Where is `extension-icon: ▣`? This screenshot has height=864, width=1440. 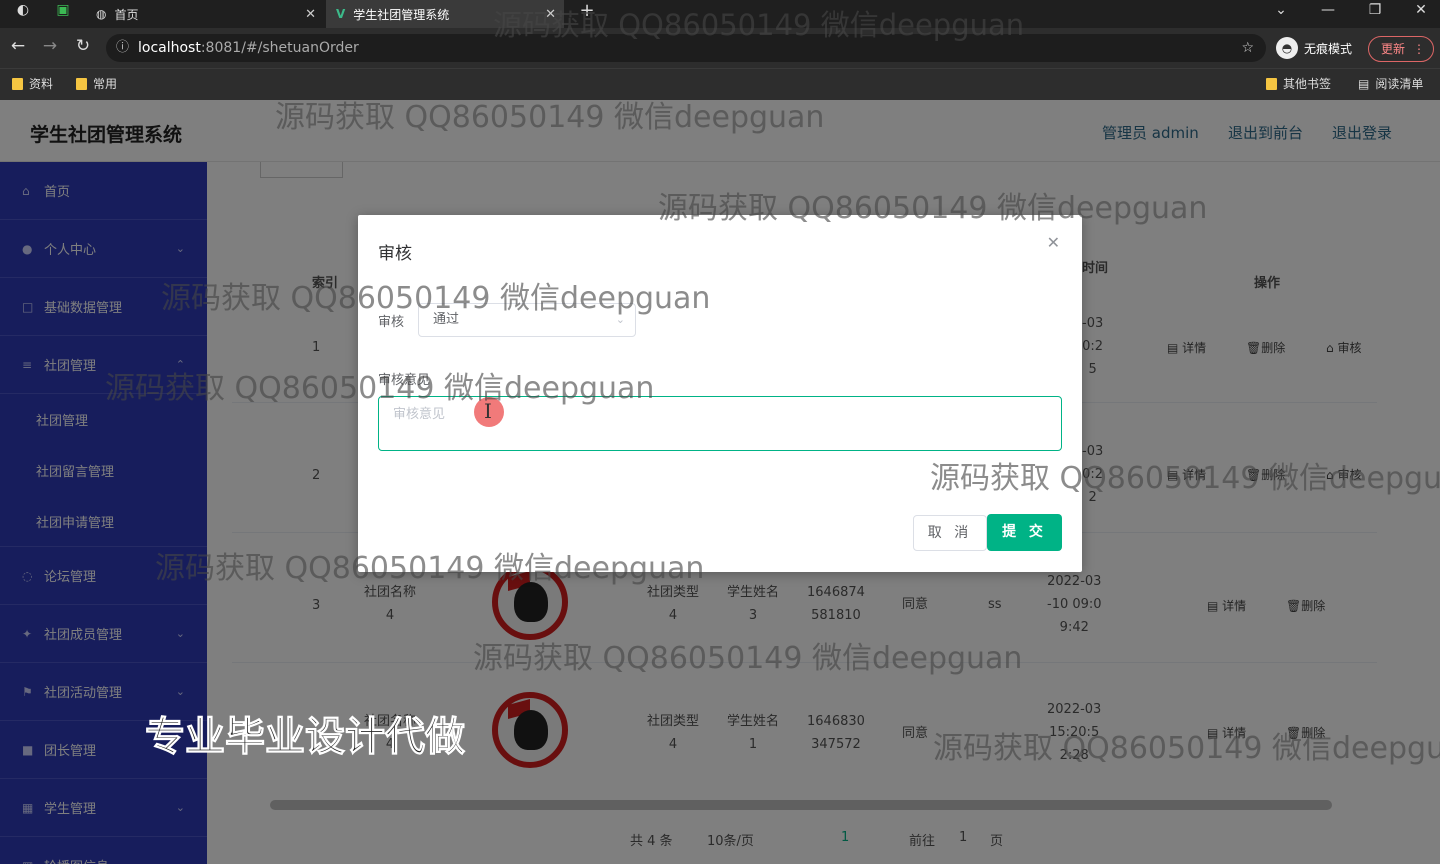 extension-icon: ▣ is located at coordinates (63, 10).